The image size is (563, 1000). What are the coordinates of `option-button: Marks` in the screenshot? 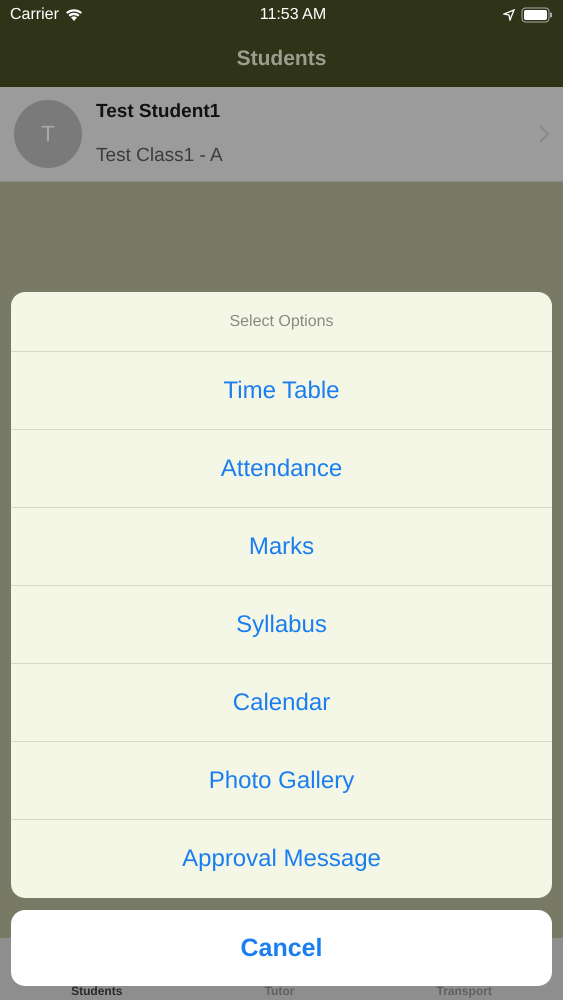 It's located at (281, 547).